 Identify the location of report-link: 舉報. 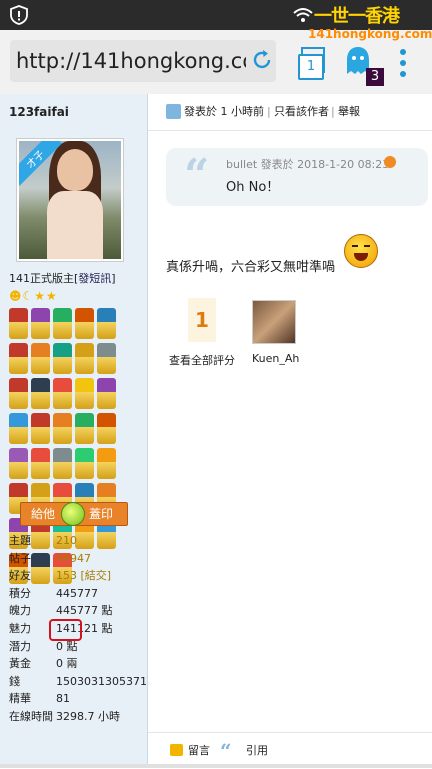
(349, 112).